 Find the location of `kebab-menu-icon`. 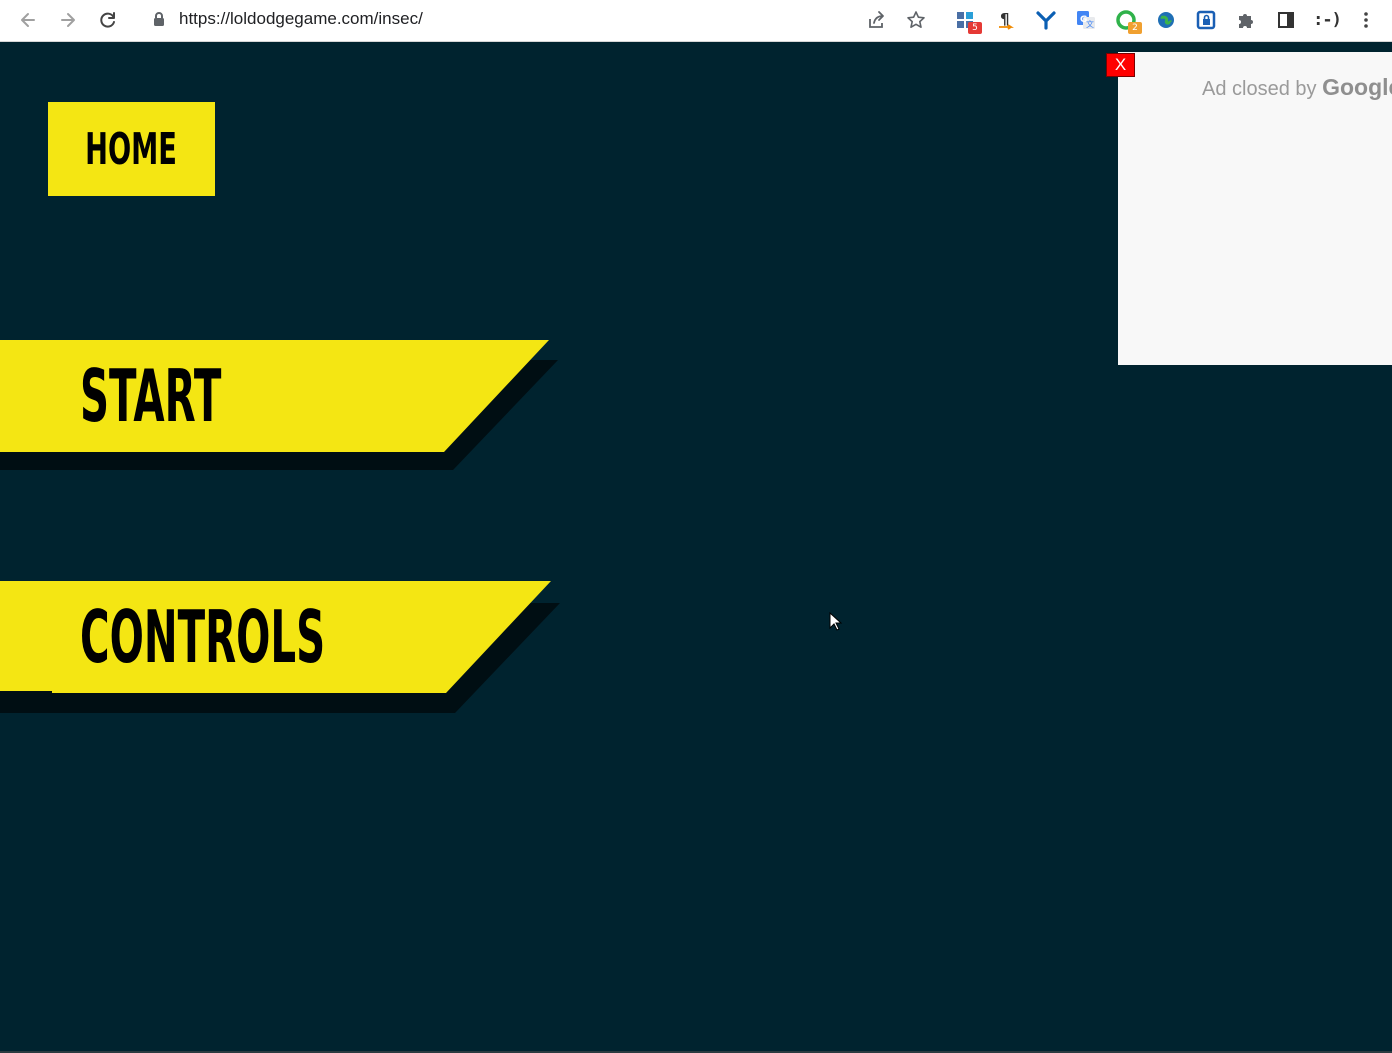

kebab-menu-icon is located at coordinates (1366, 20).